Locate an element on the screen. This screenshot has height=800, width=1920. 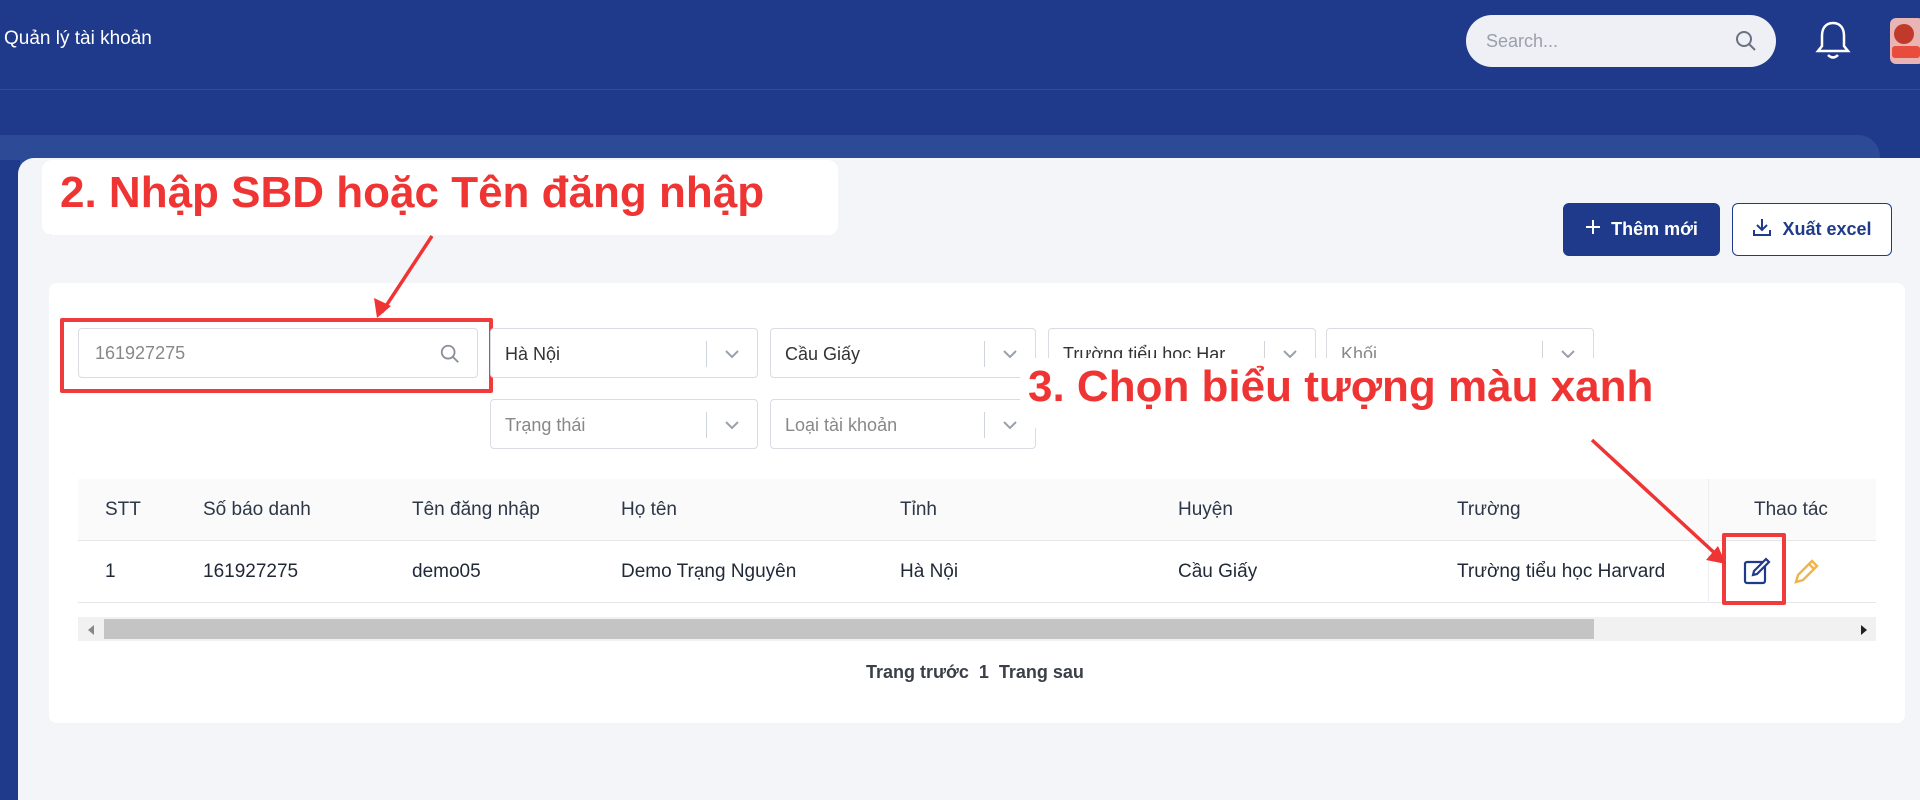
horizontal-scrollbar is located at coordinates (977, 629).